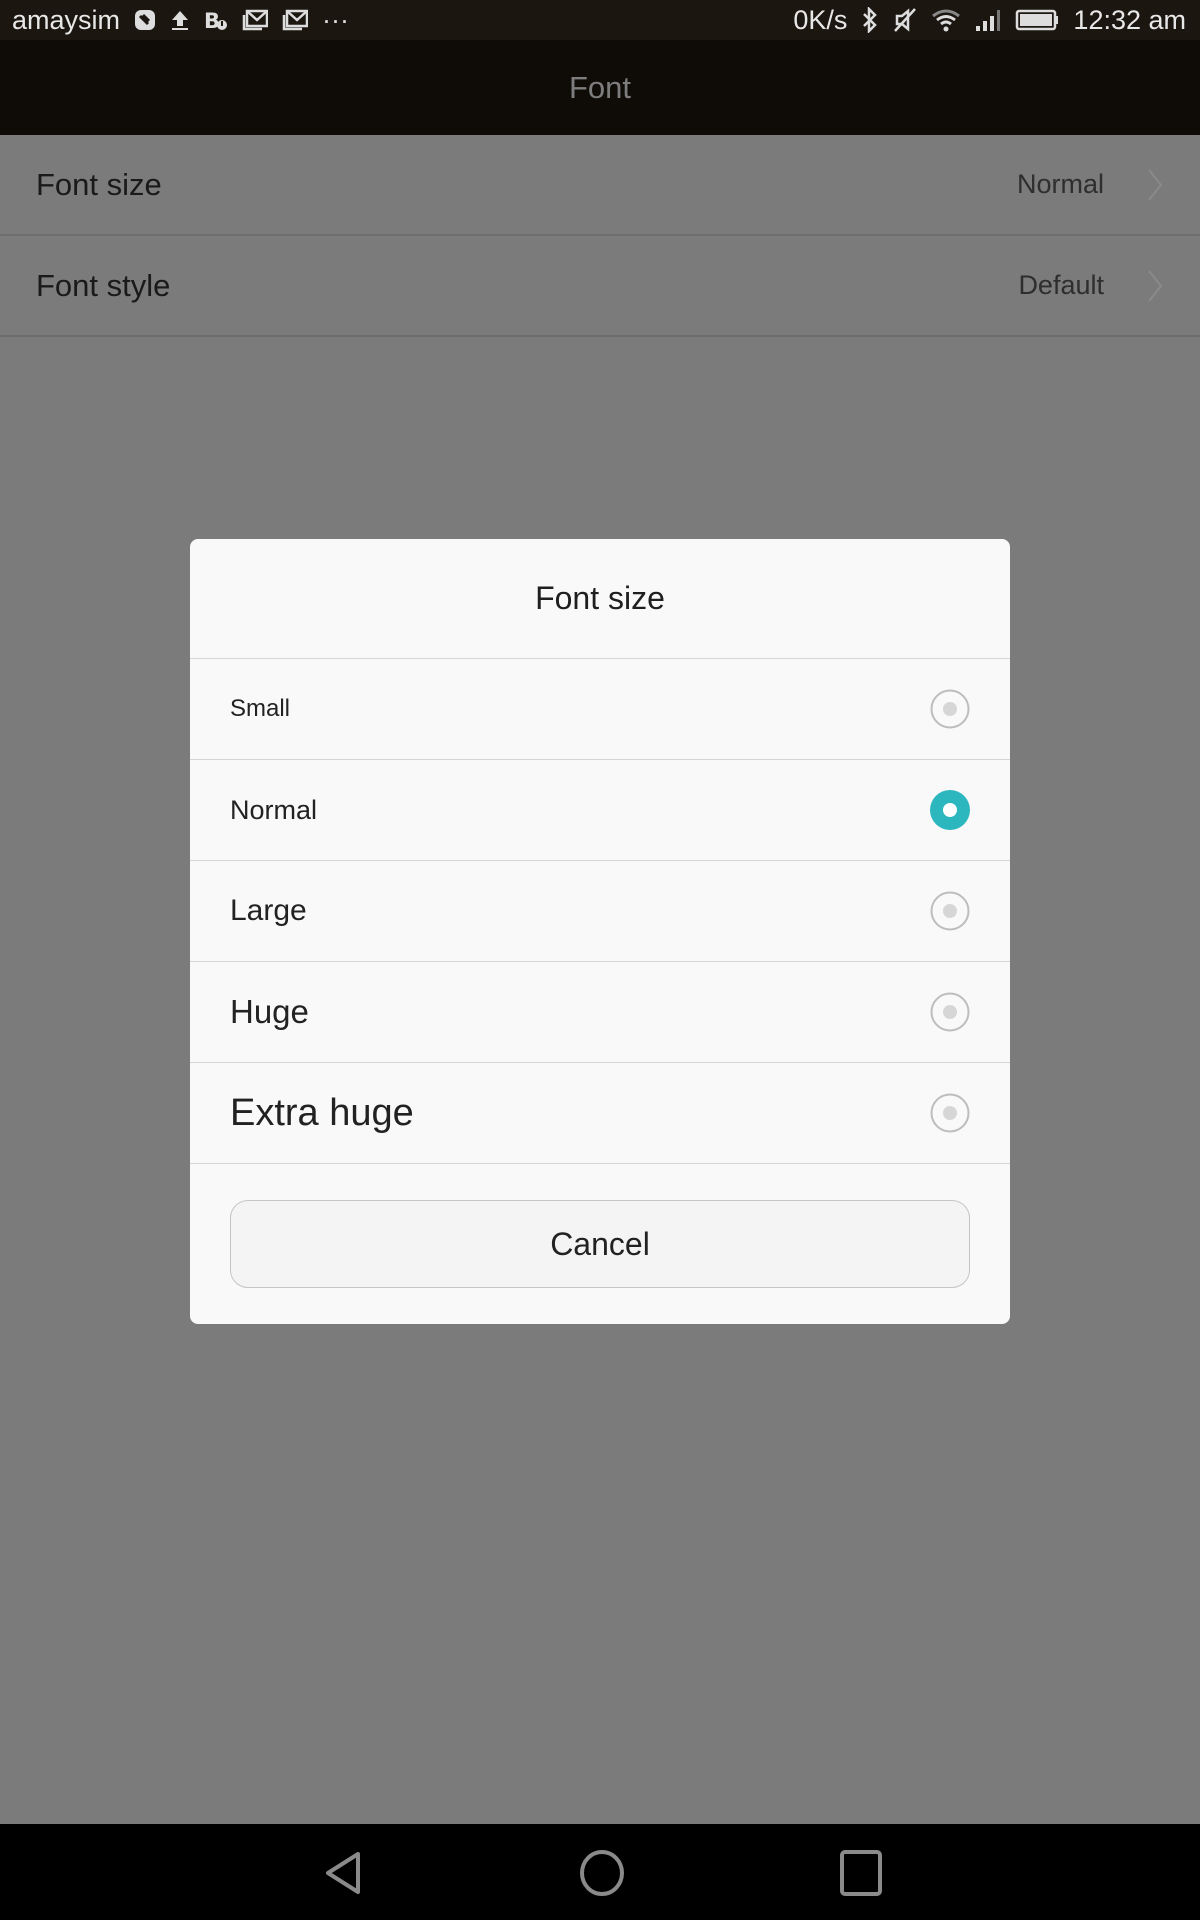 This screenshot has height=1920, width=1200. What do you see at coordinates (212, 20) in the screenshot?
I see `svg-text: B` at bounding box center [212, 20].